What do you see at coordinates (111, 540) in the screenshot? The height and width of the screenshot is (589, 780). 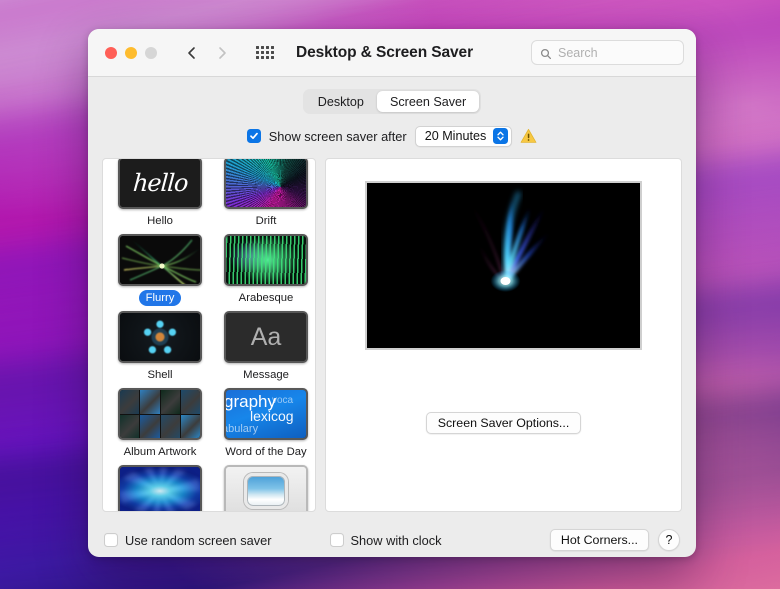 I see `use-random-screensaver-checkbox` at bounding box center [111, 540].